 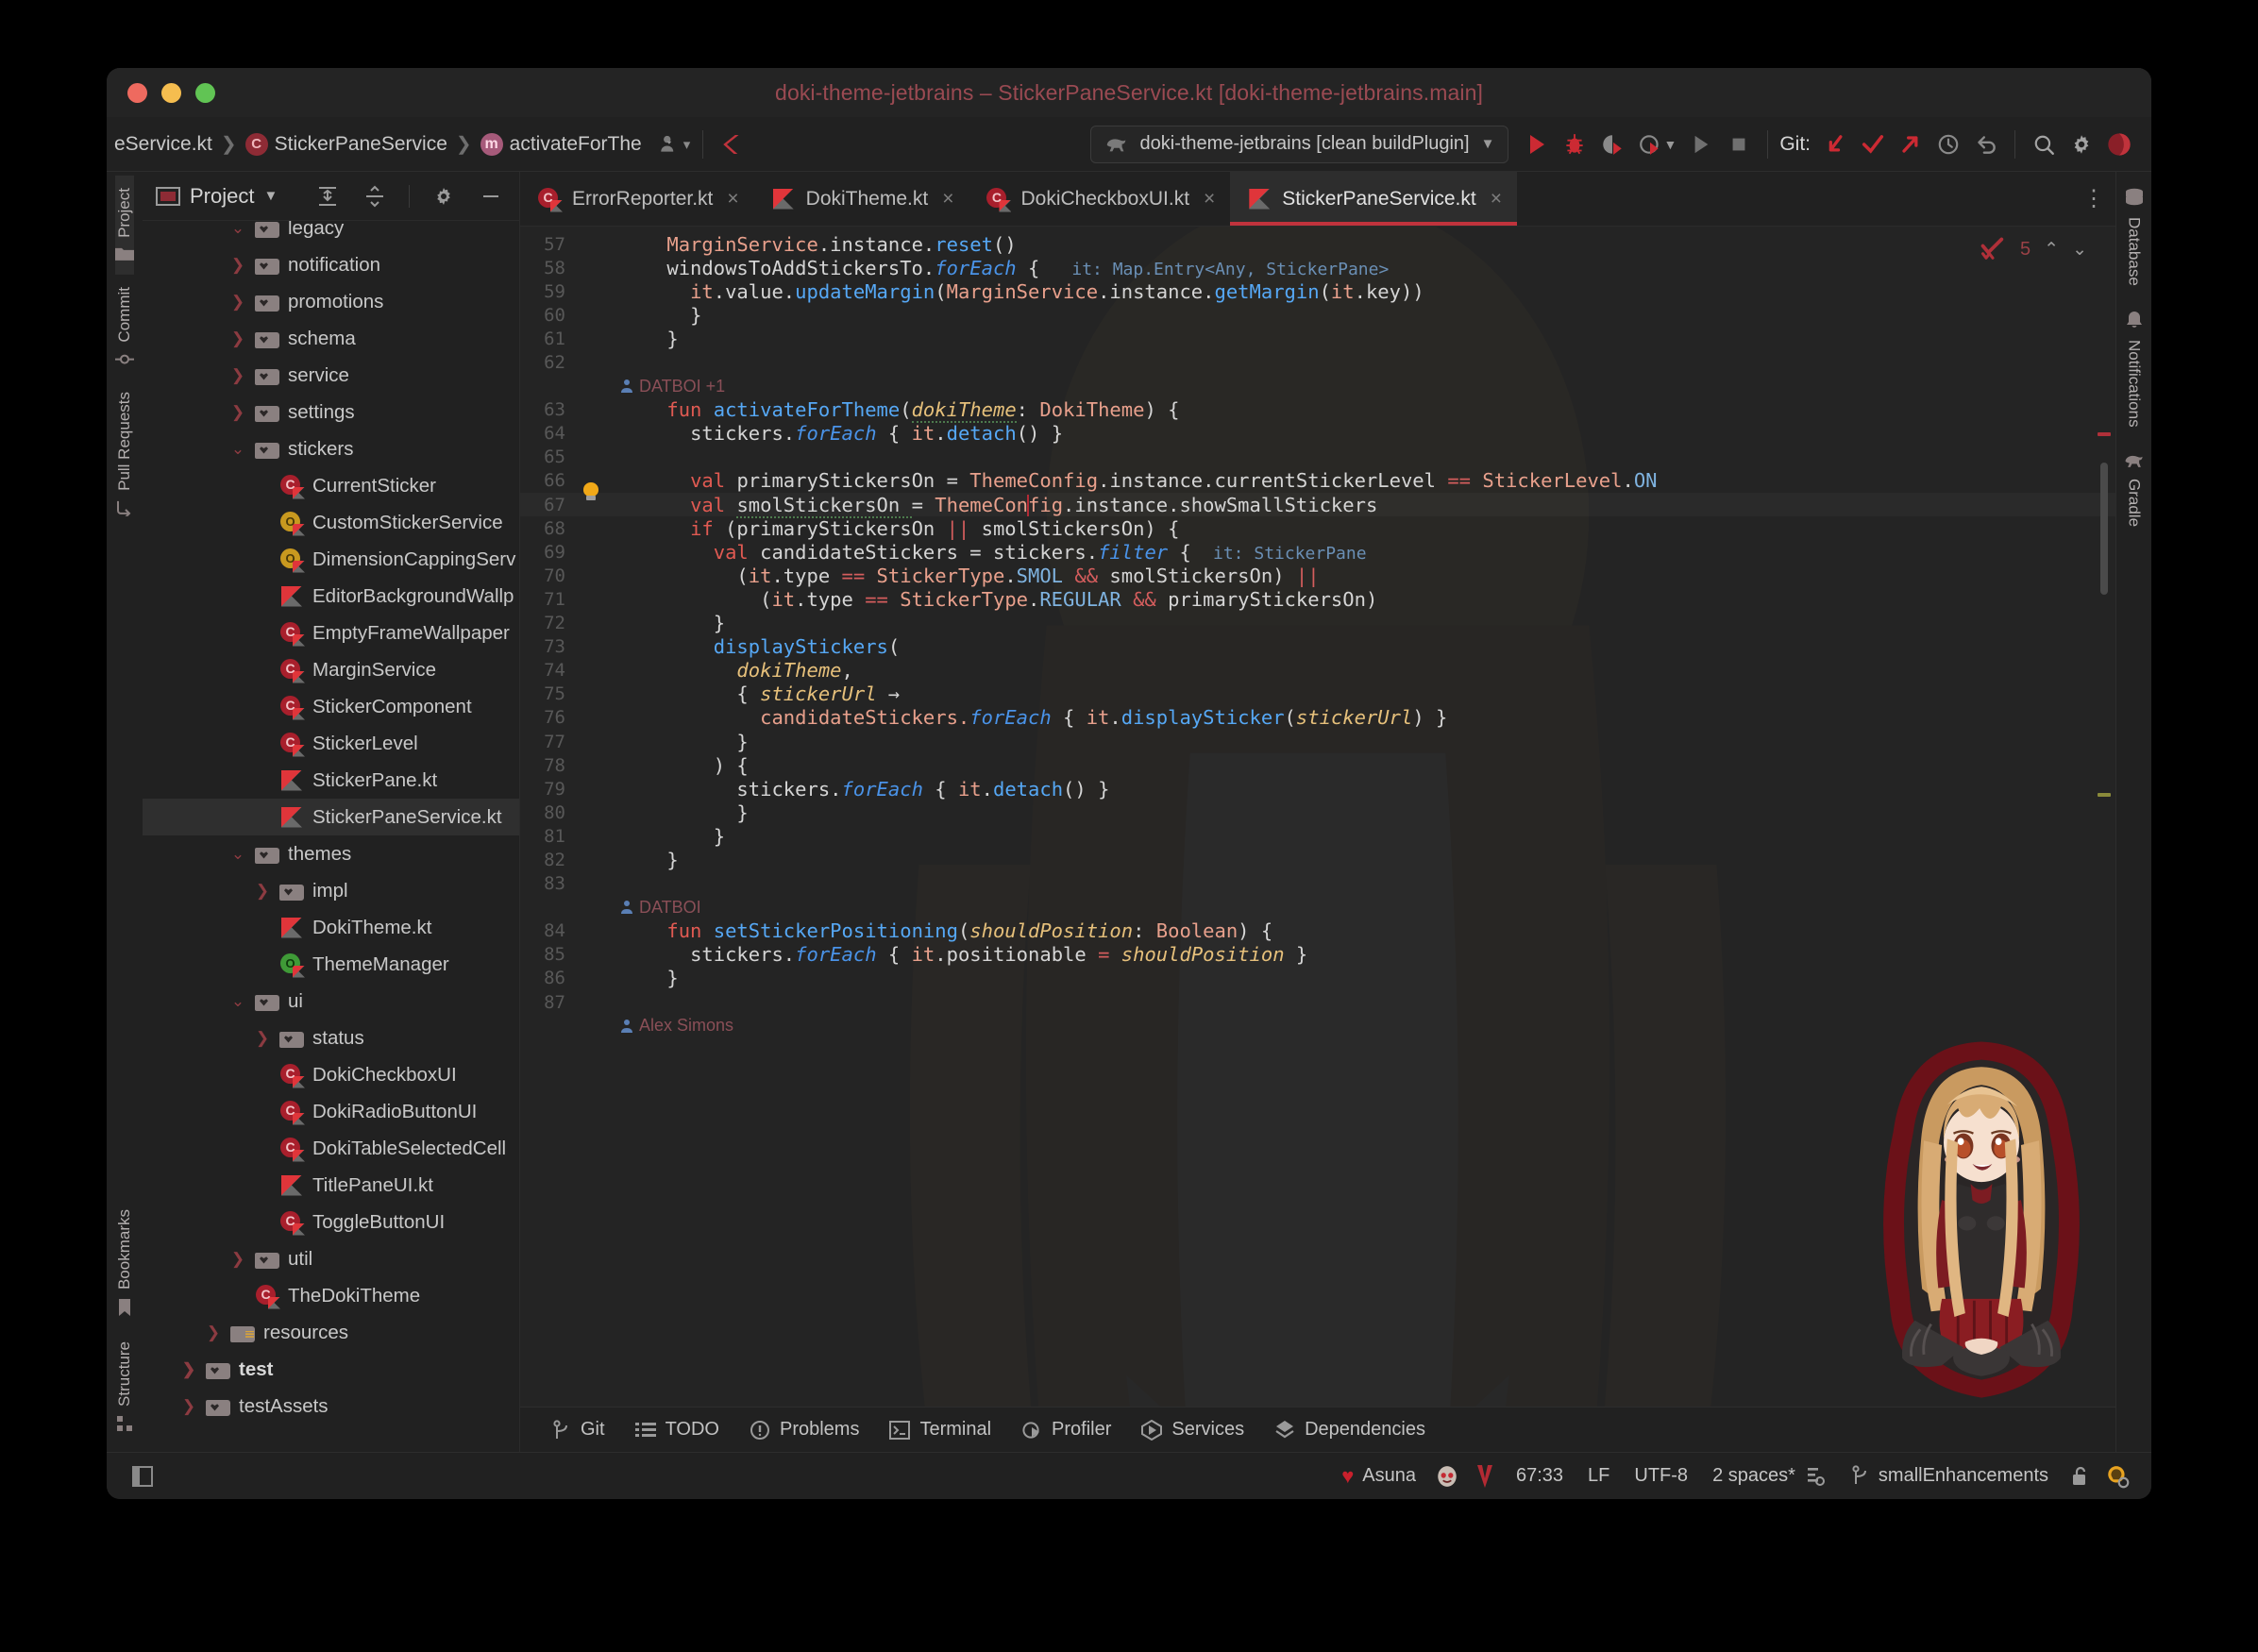 What do you see at coordinates (331, 338) in the screenshot?
I see `tree-item-schema: ❯ schema` at bounding box center [331, 338].